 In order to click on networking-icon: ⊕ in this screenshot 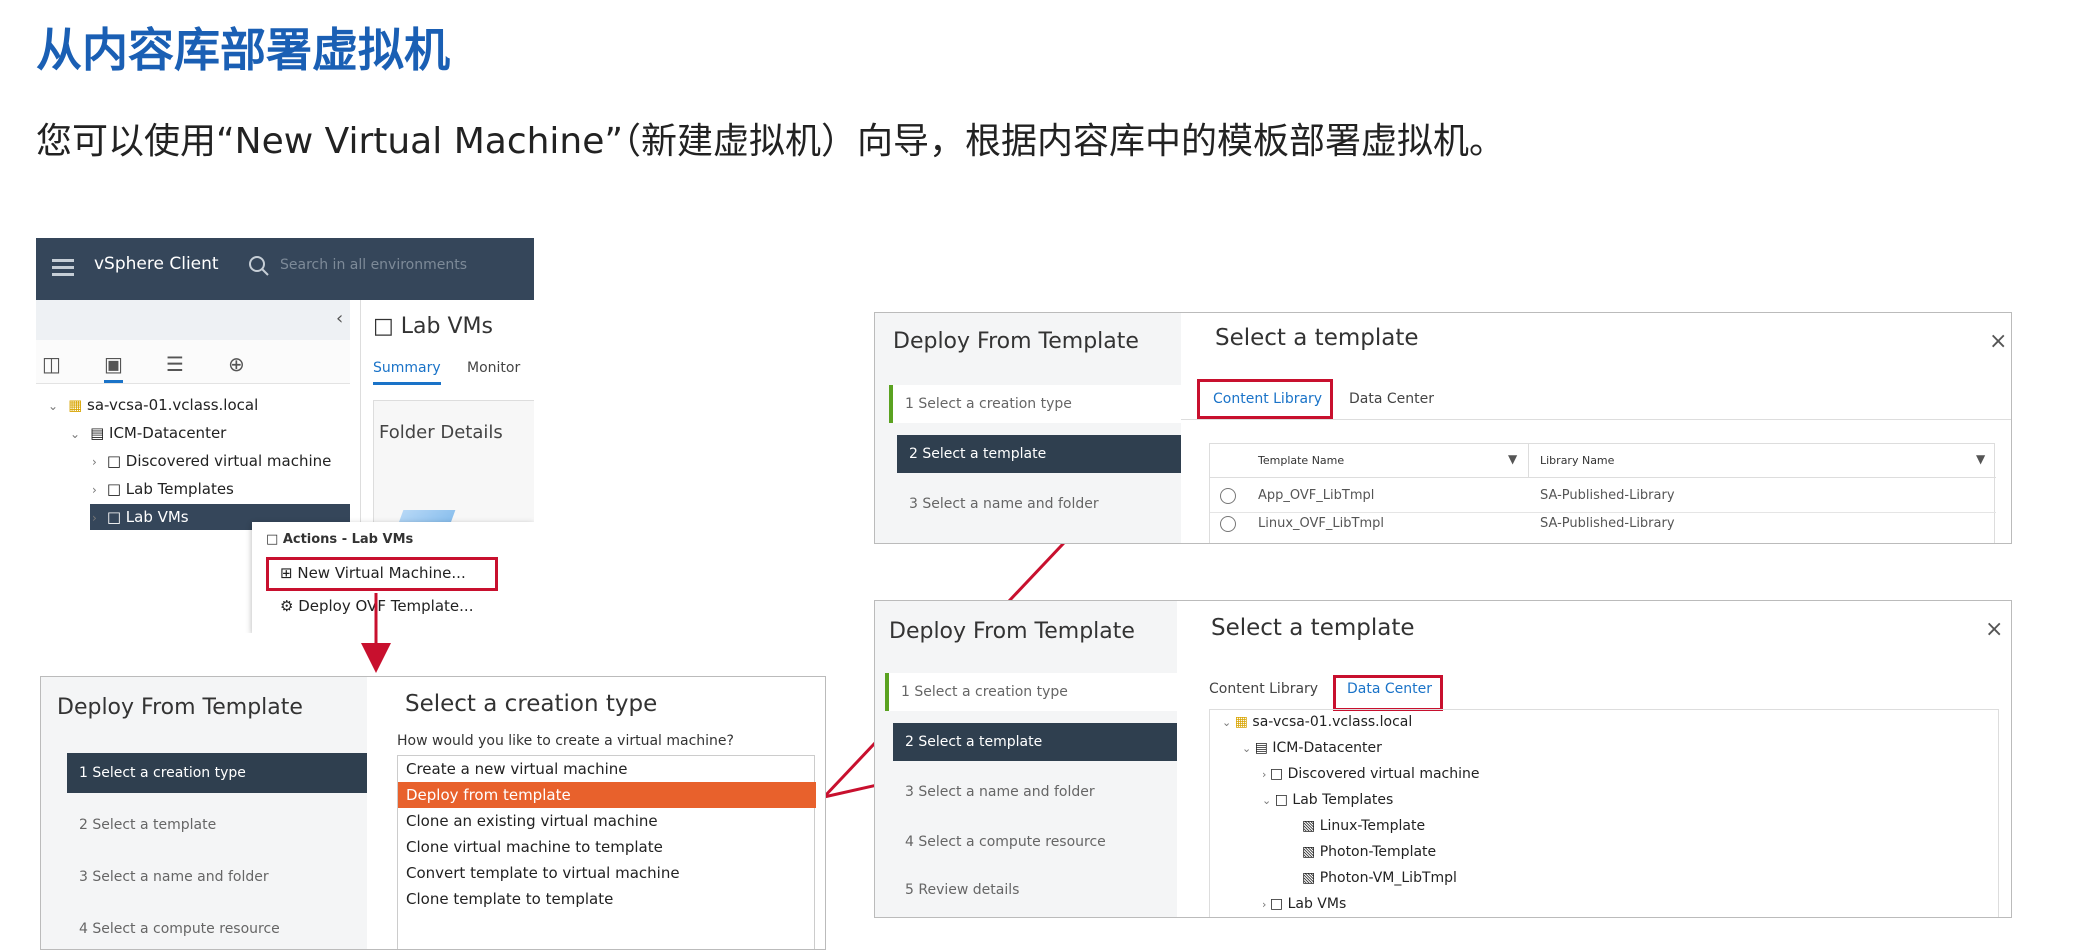, I will do `click(236, 364)`.